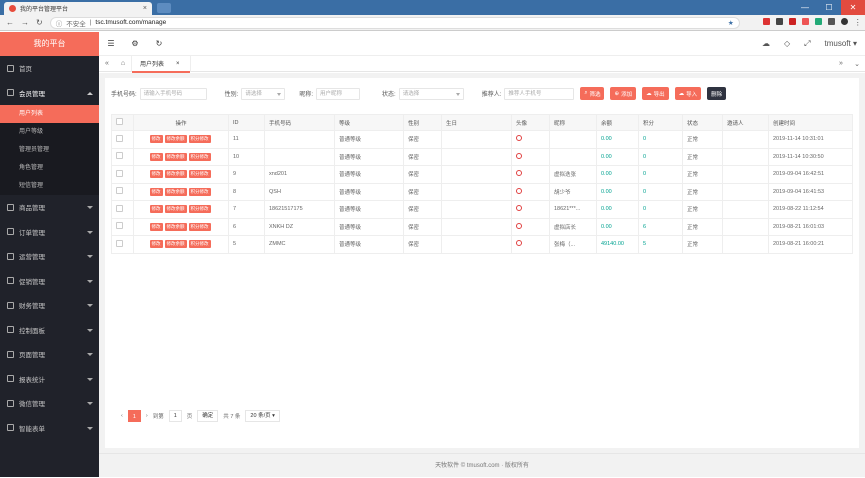 The image size is (865, 478). I want to click on select-all-checkbox, so click(119, 121).